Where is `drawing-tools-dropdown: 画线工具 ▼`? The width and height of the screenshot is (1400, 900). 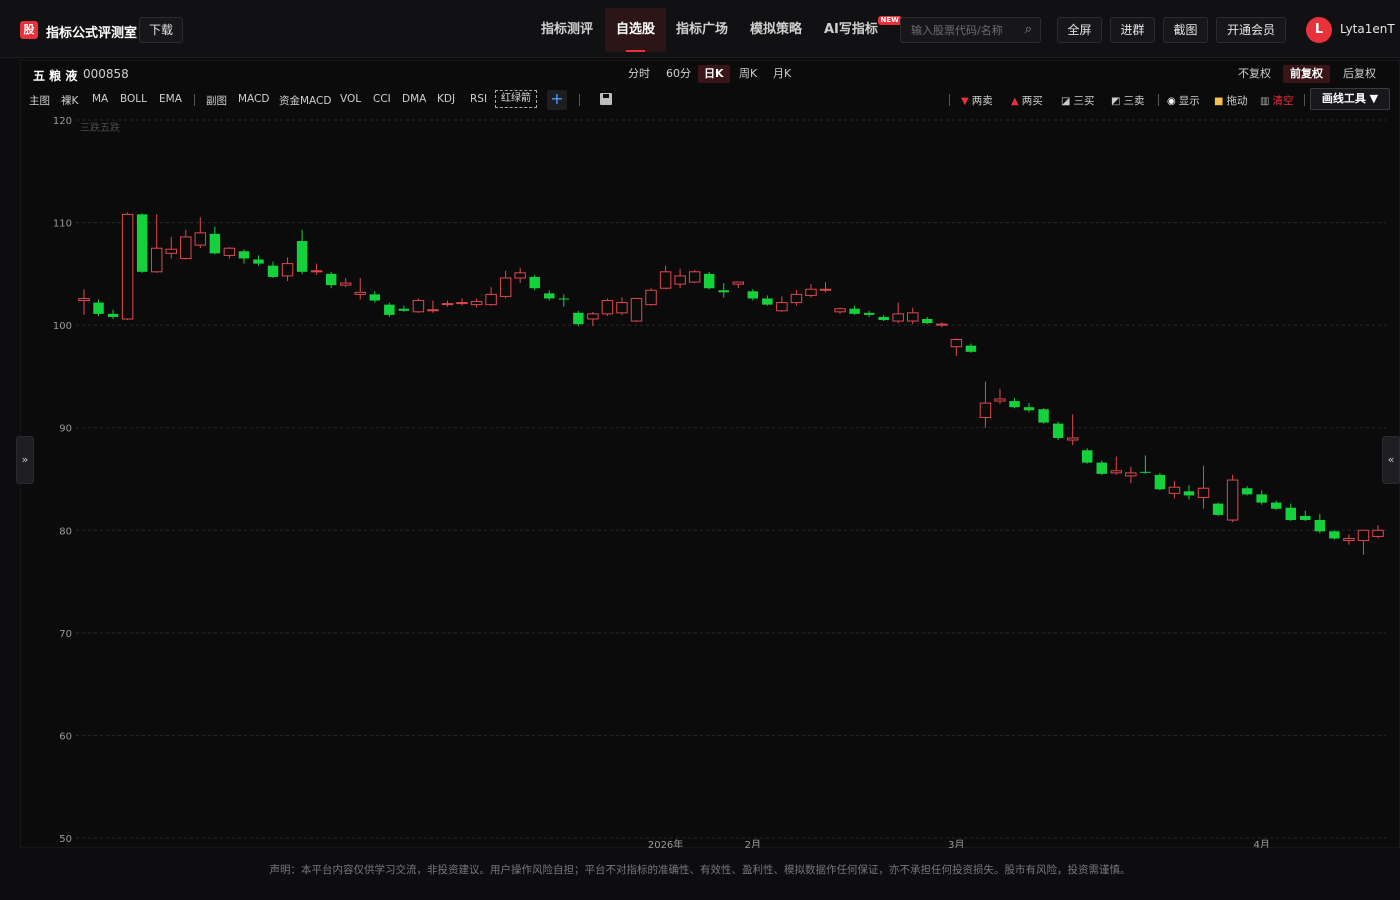 drawing-tools-dropdown: 画线工具 ▼ is located at coordinates (1350, 99).